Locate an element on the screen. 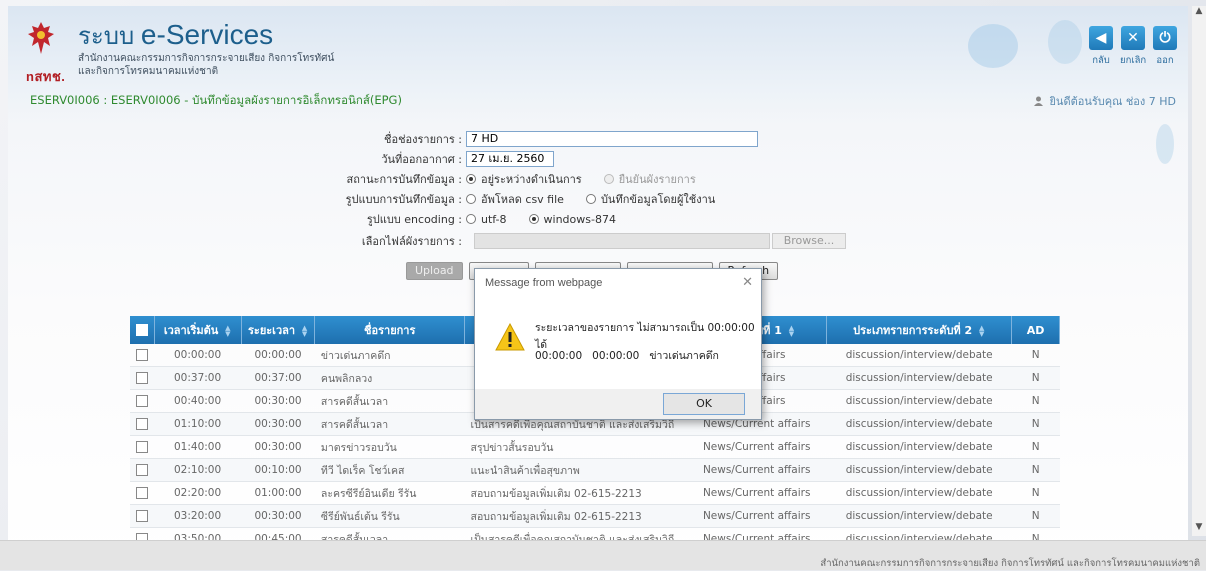 The height and width of the screenshot is (571, 1206). channel-name-input is located at coordinates (612, 139).